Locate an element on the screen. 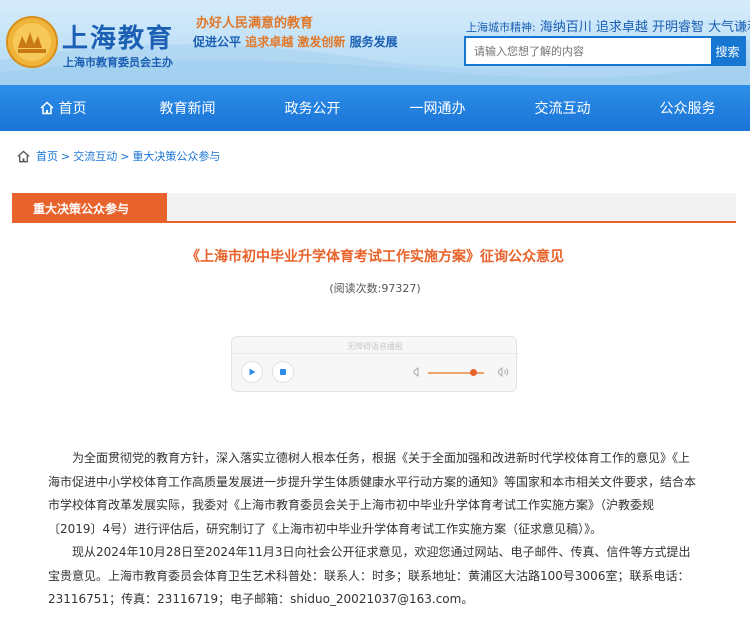 This screenshot has width=750, height=624. nav-label: 交流互动 is located at coordinates (562, 109).